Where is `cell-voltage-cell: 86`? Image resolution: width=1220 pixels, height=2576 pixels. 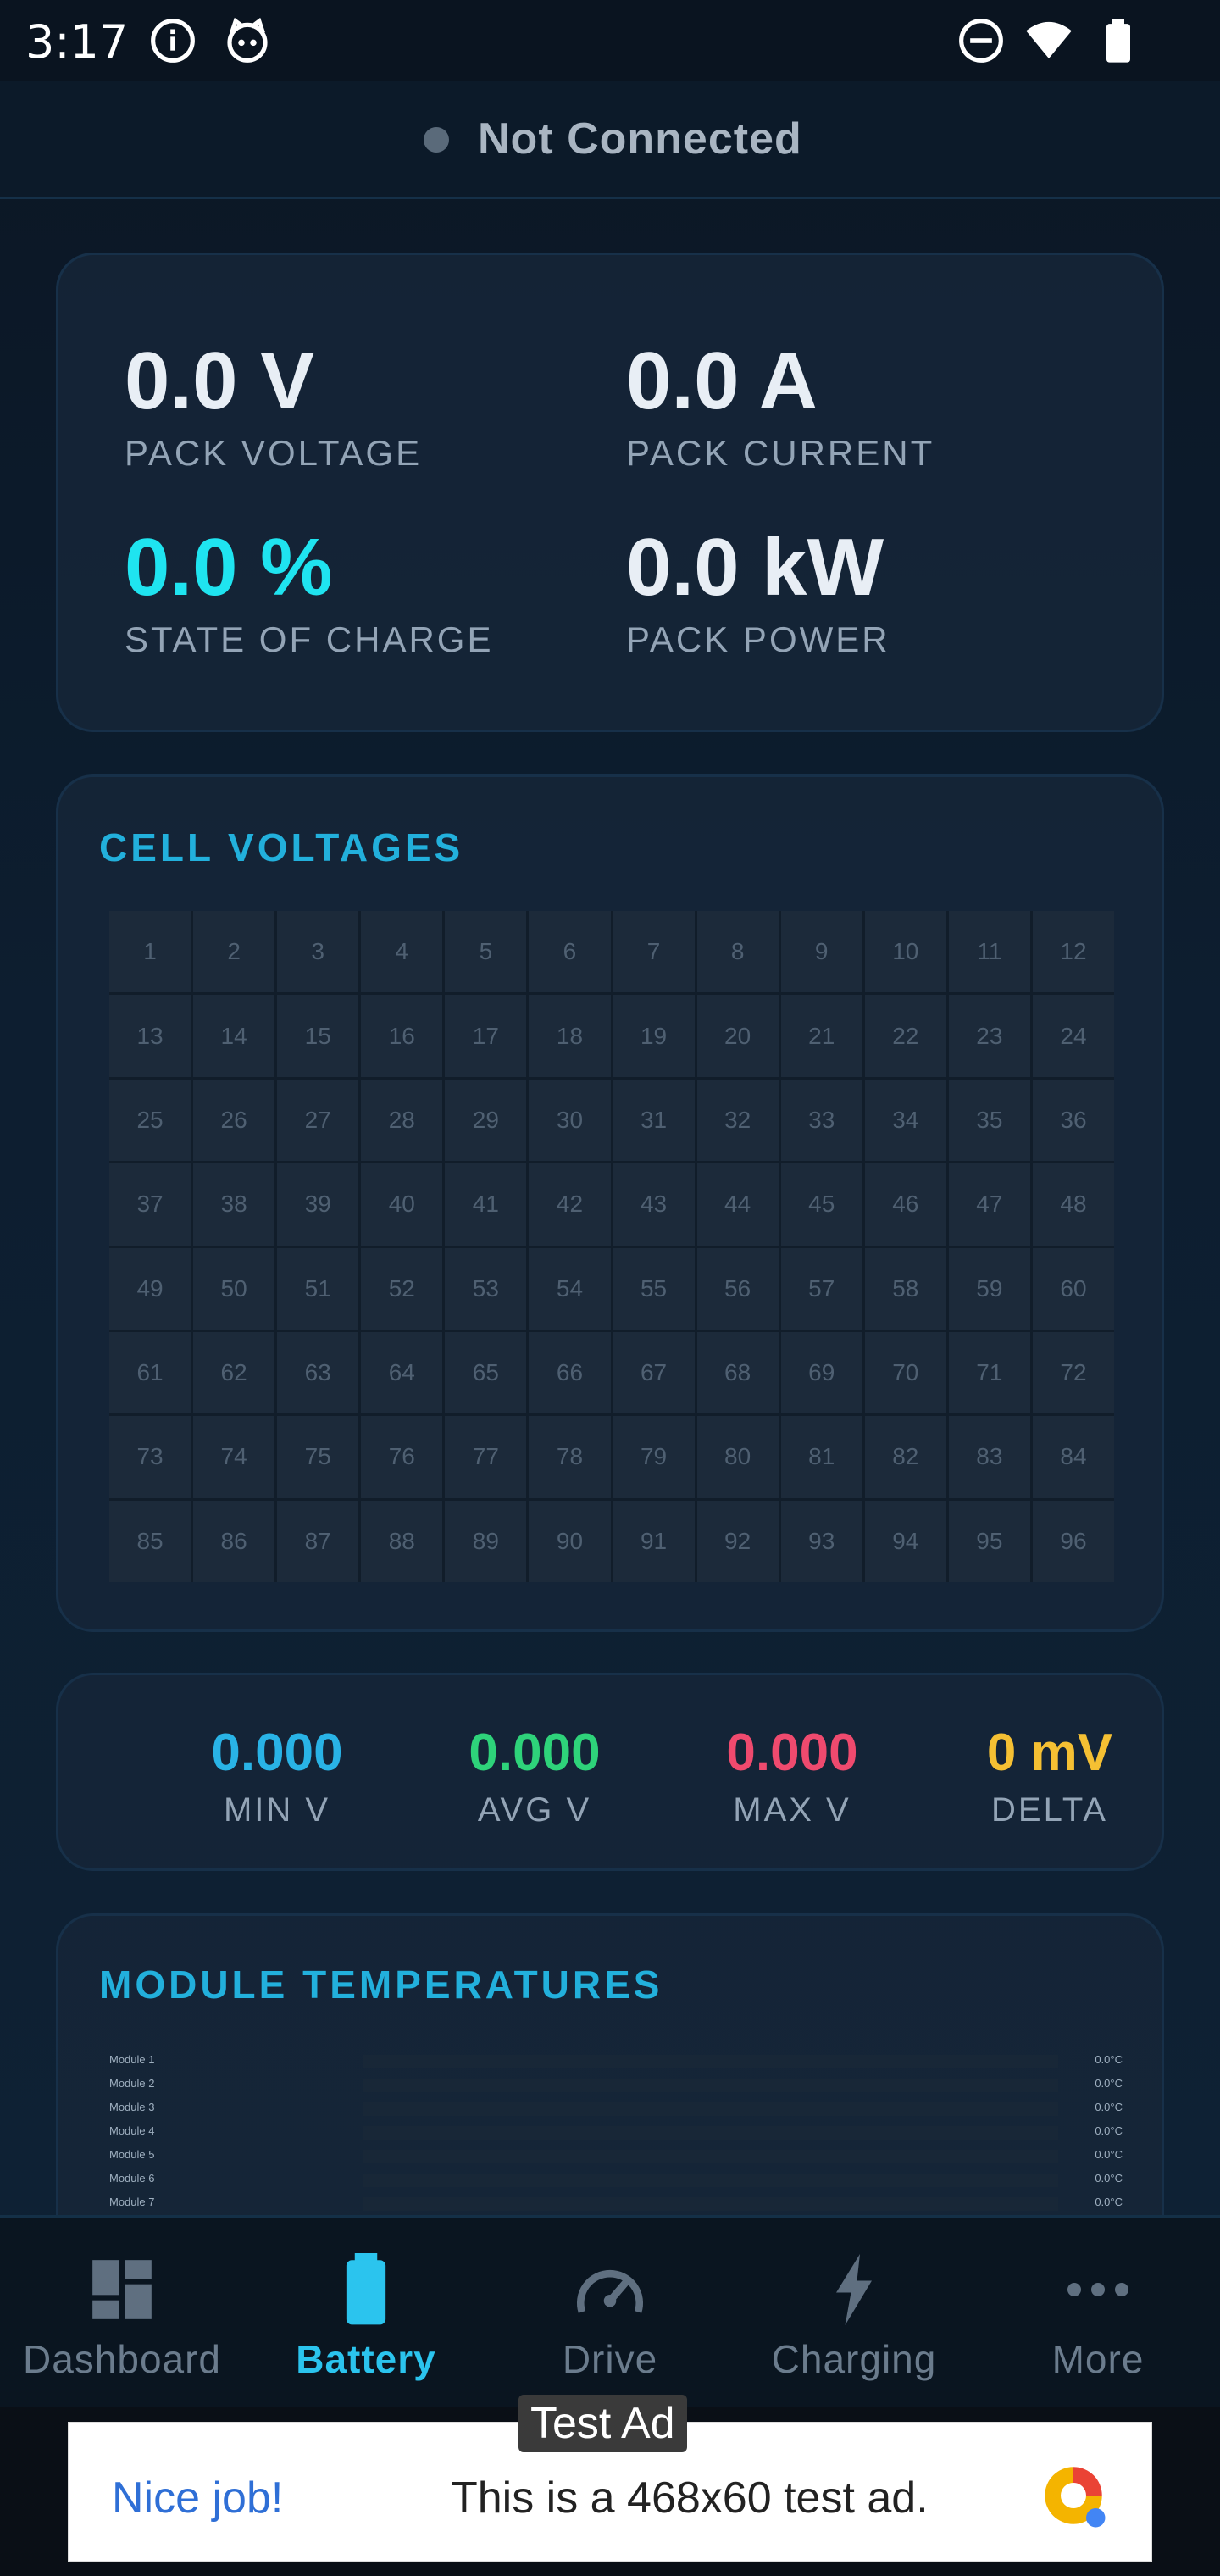 cell-voltage-cell: 86 is located at coordinates (234, 1541).